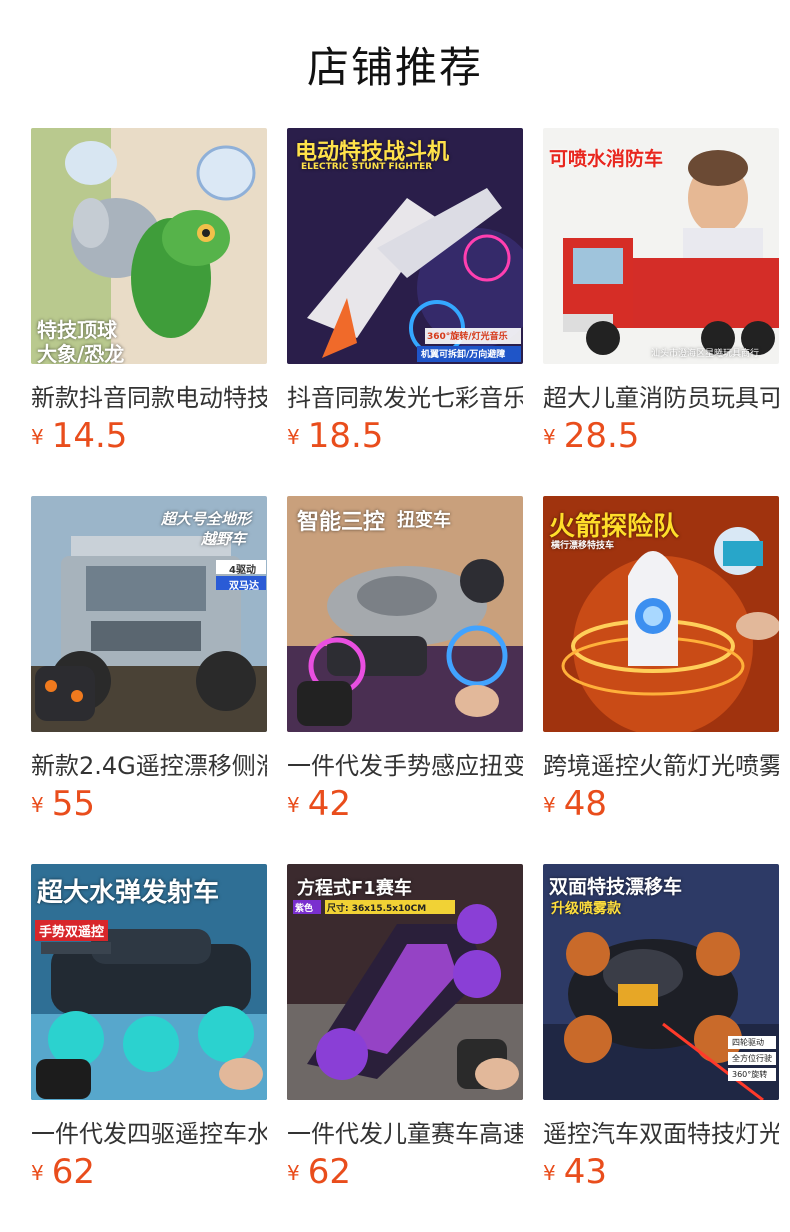 Image resolution: width=790 pixels, height=1232 pixels. Describe the element at coordinates (424, 520) in the screenshot. I see `image-caption: 扭变车` at that location.